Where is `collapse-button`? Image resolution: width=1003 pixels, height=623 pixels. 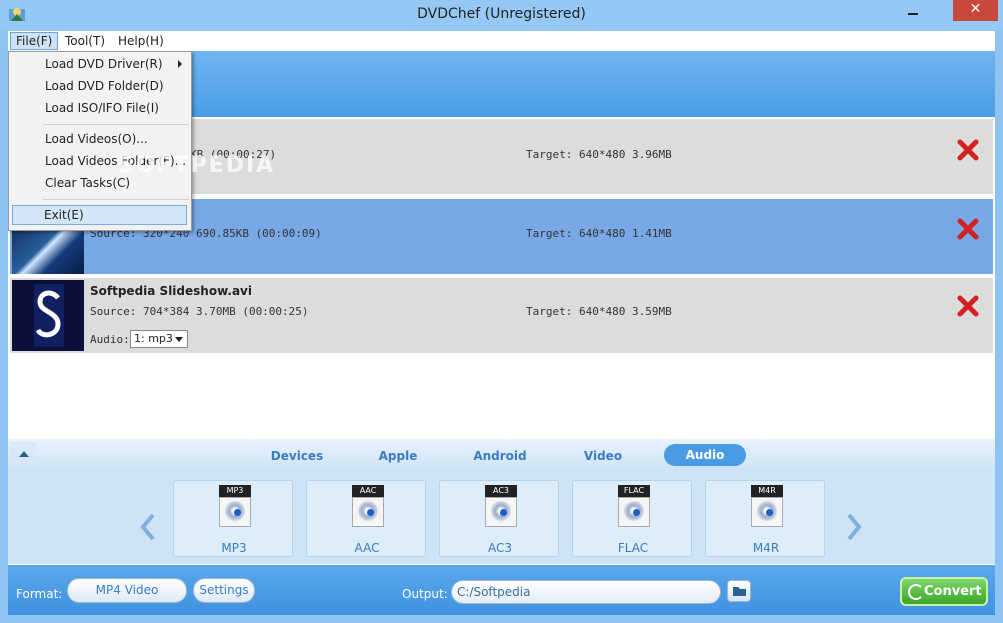
collapse-button is located at coordinates (23, 453).